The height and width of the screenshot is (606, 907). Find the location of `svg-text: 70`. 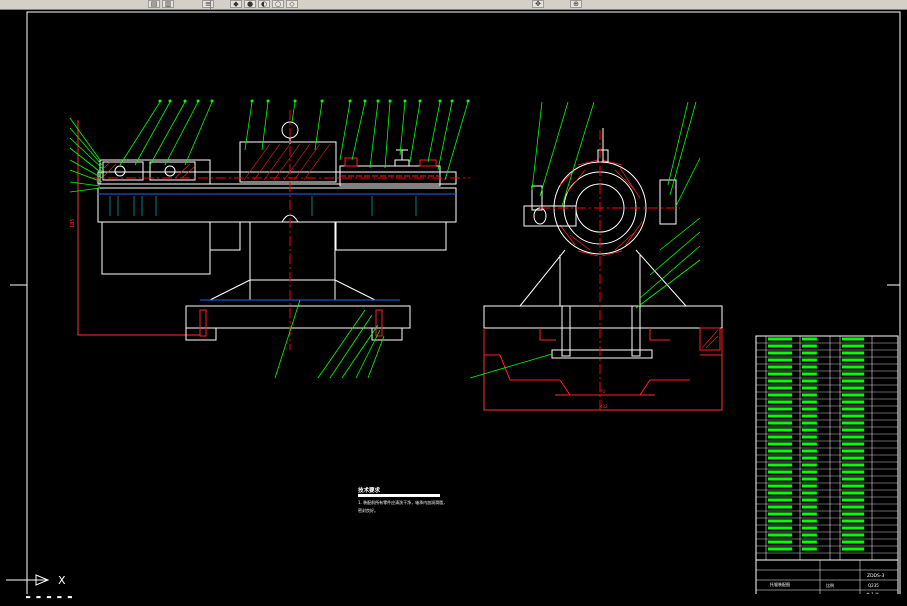

svg-text: 70 is located at coordinates (603, 391).